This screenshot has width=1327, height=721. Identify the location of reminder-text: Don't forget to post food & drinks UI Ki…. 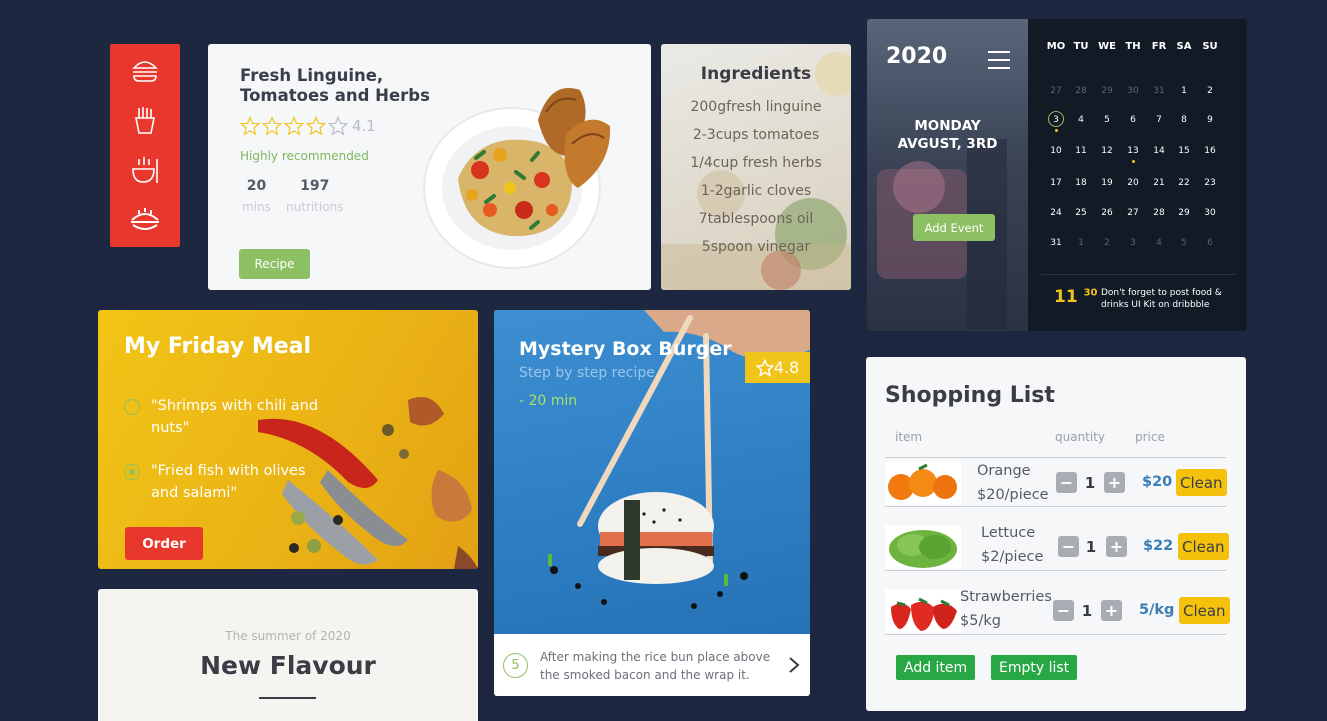
(1161, 299).